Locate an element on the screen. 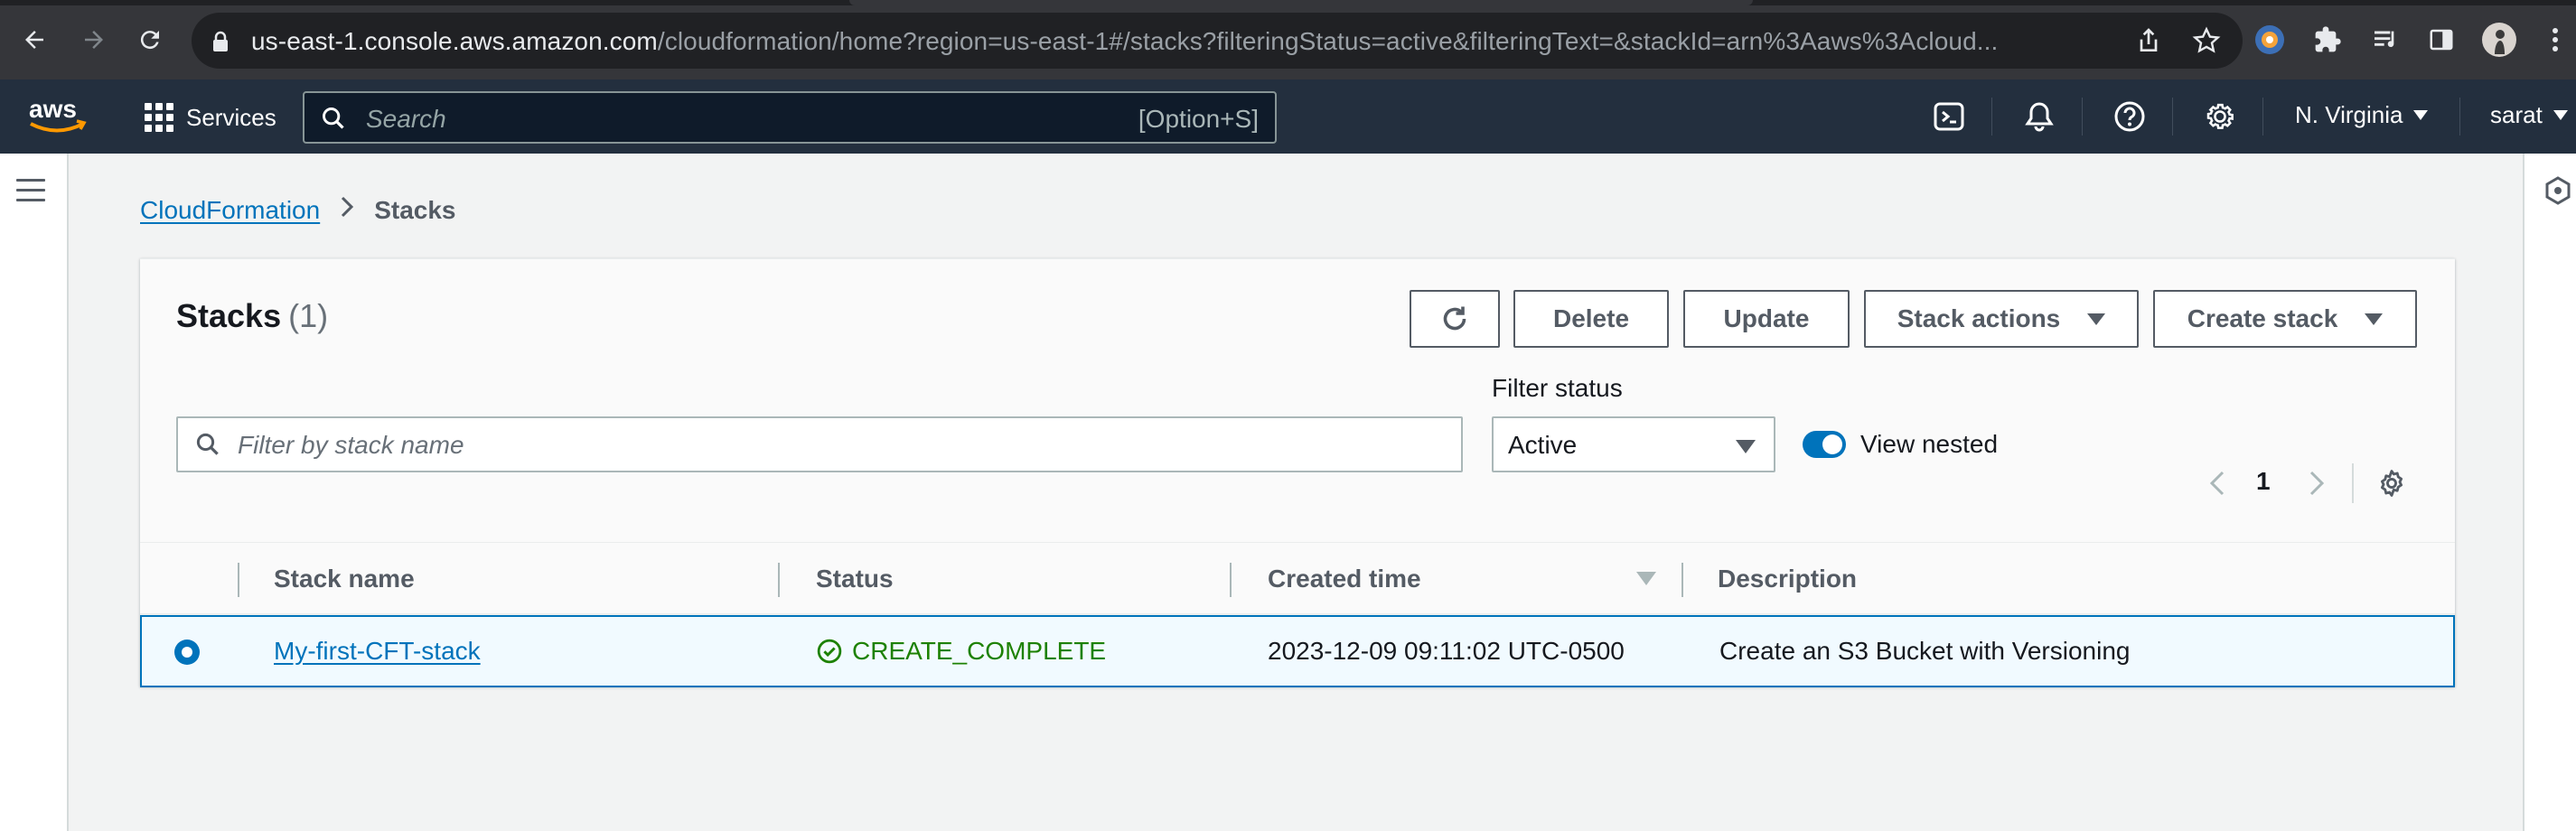 This screenshot has width=2576, height=831. services-menu-button: Services is located at coordinates (210, 117).